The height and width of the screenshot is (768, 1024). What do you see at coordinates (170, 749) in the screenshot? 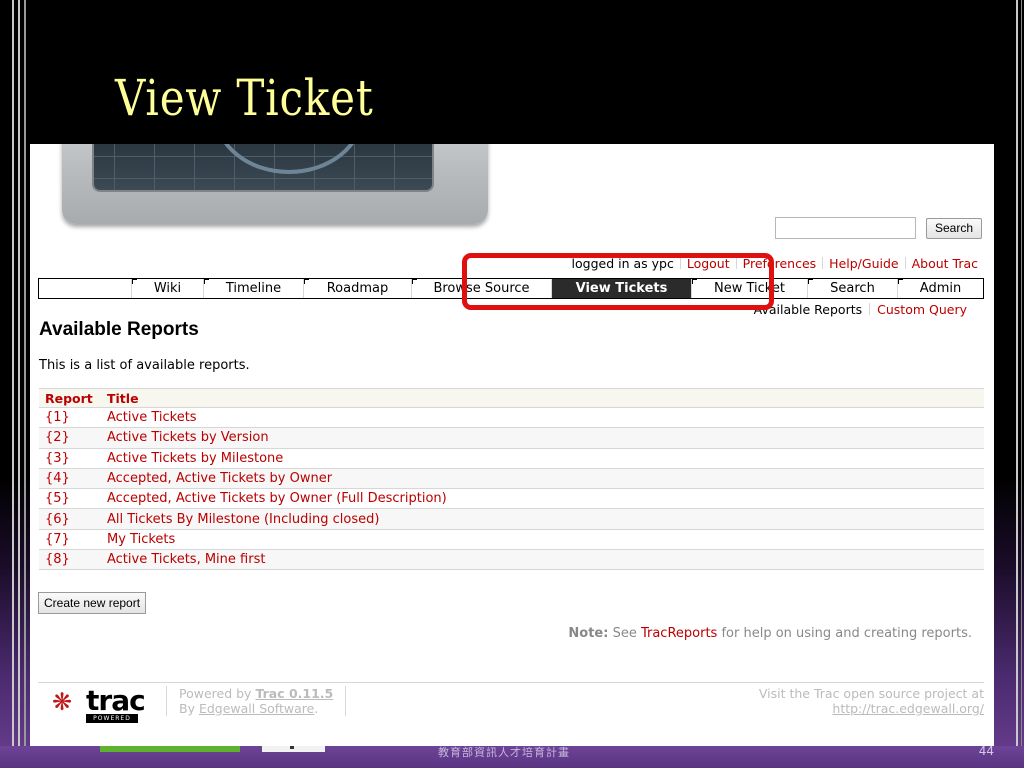
I see `progress-block` at bounding box center [170, 749].